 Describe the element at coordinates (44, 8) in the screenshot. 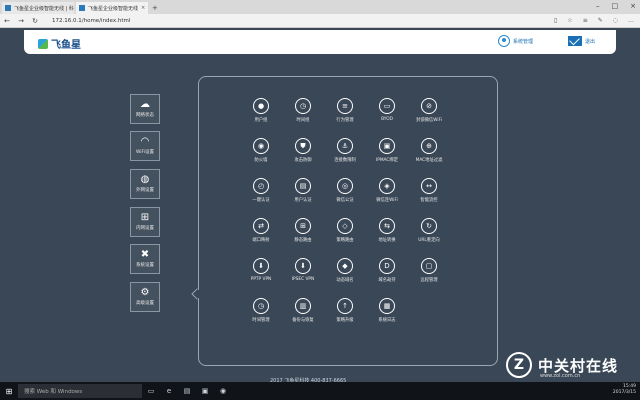

I see `tab-title: 飞鱼星企业级智能无线 | 科` at that location.